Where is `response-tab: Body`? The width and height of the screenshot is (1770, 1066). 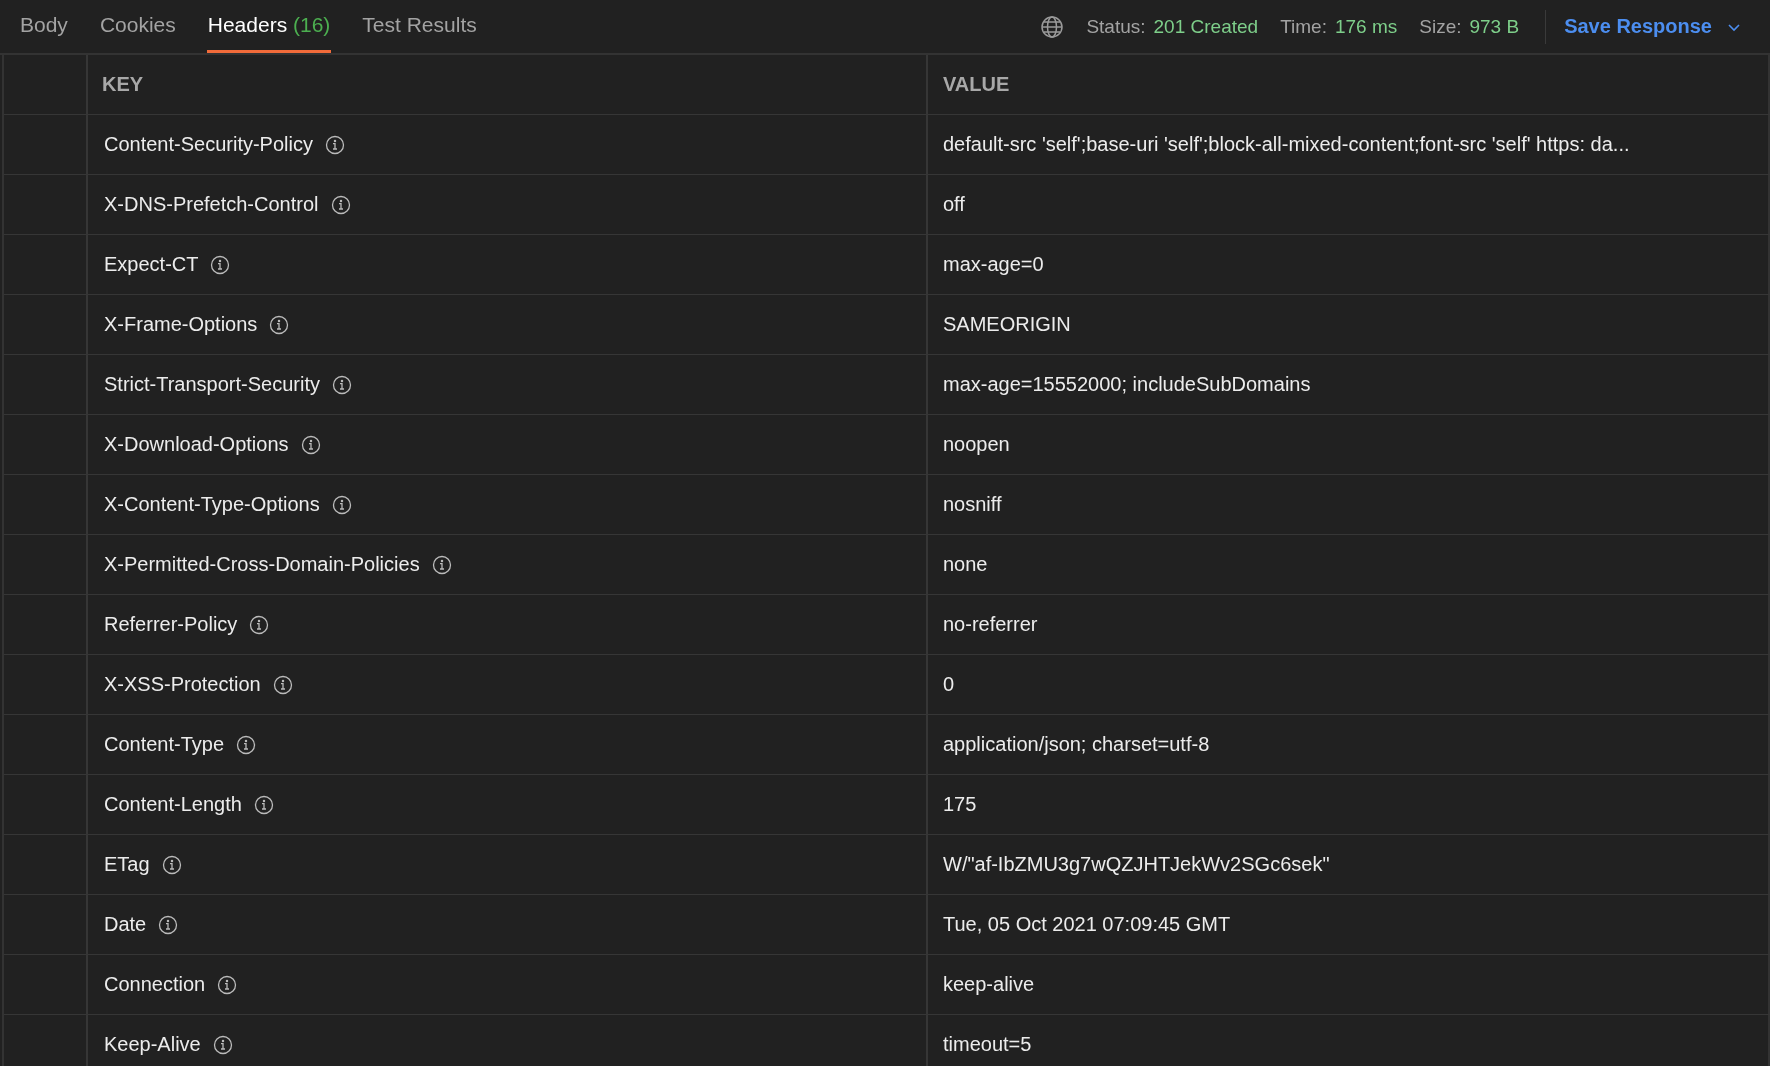
response-tab: Body is located at coordinates (44, 26).